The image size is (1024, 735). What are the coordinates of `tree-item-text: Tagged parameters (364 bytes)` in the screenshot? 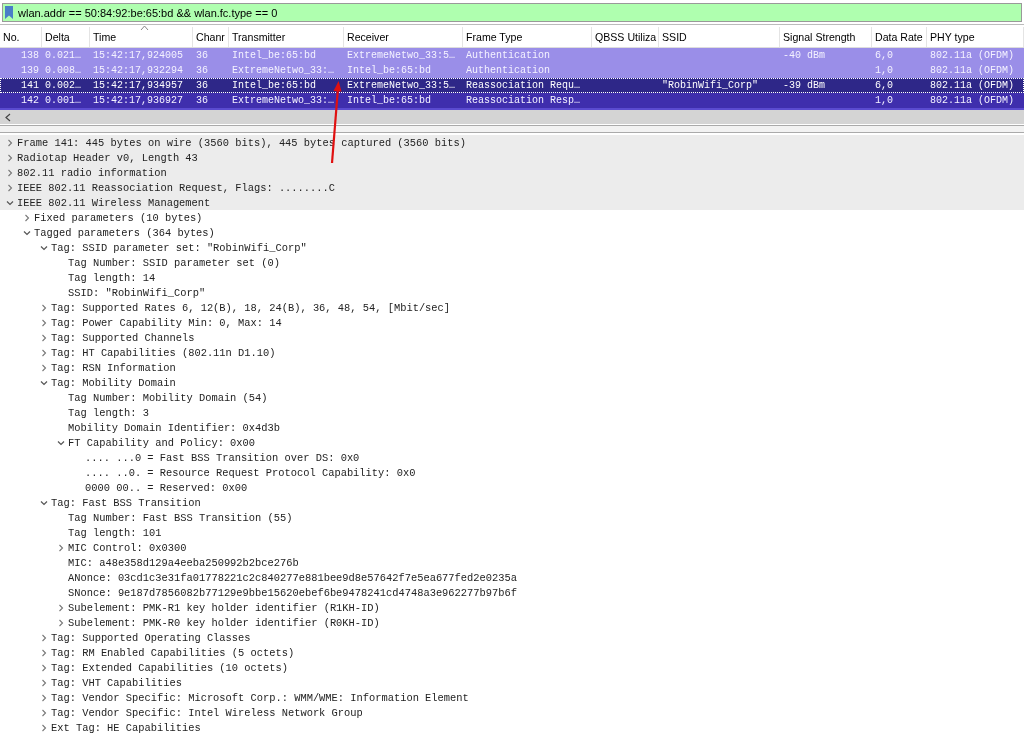 It's located at (124, 232).